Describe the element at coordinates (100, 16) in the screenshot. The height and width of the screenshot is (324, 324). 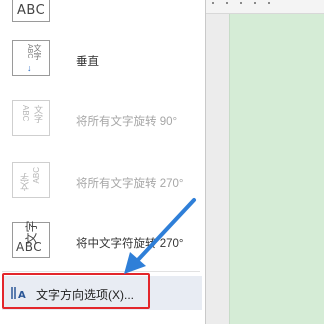
I see `menu-item-horizontal: ABC` at that location.